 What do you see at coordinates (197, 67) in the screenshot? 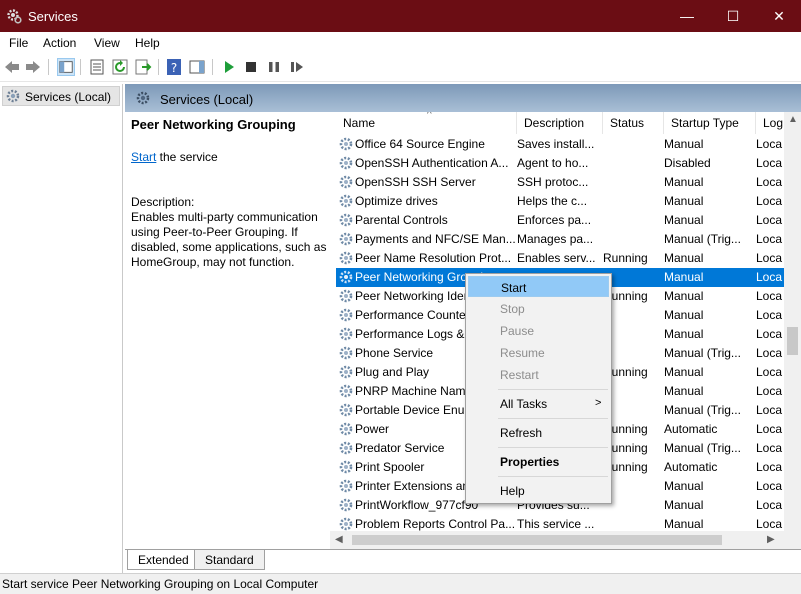
I see `show-action-pane-icon` at bounding box center [197, 67].